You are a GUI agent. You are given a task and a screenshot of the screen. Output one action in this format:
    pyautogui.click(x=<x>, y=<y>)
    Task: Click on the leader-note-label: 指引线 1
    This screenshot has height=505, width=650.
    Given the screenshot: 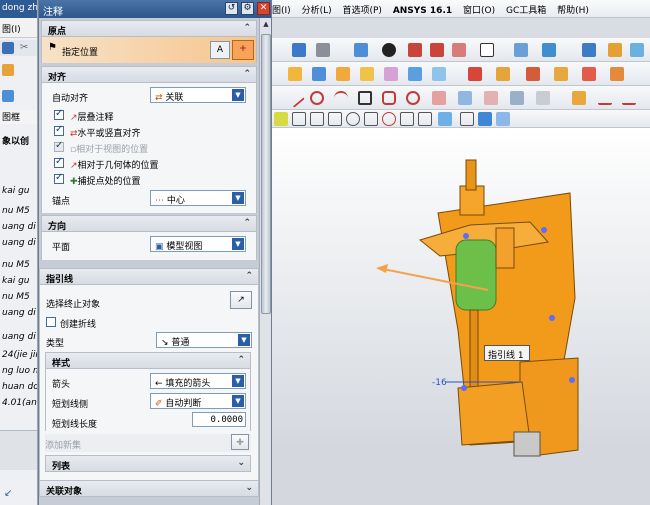 What is the action you would take?
    pyautogui.click(x=507, y=353)
    